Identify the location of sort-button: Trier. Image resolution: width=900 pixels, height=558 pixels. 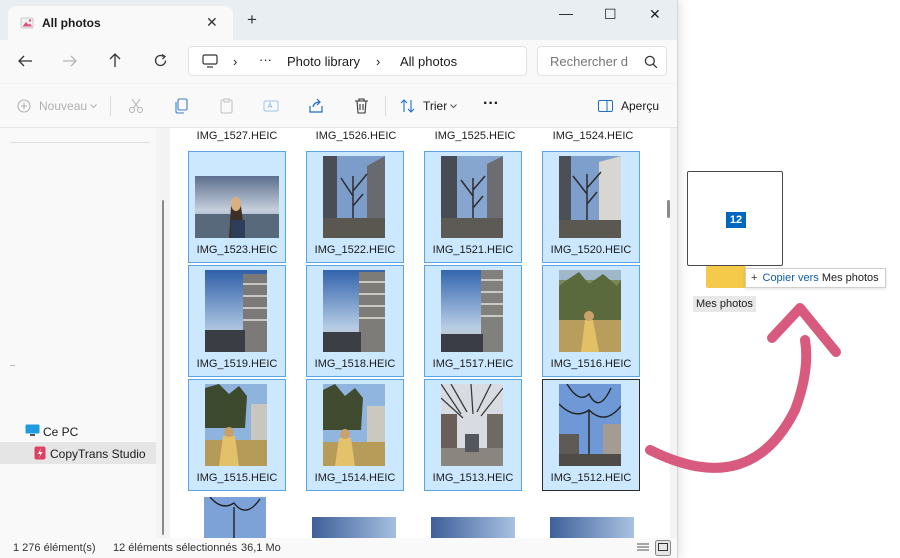
(435, 106).